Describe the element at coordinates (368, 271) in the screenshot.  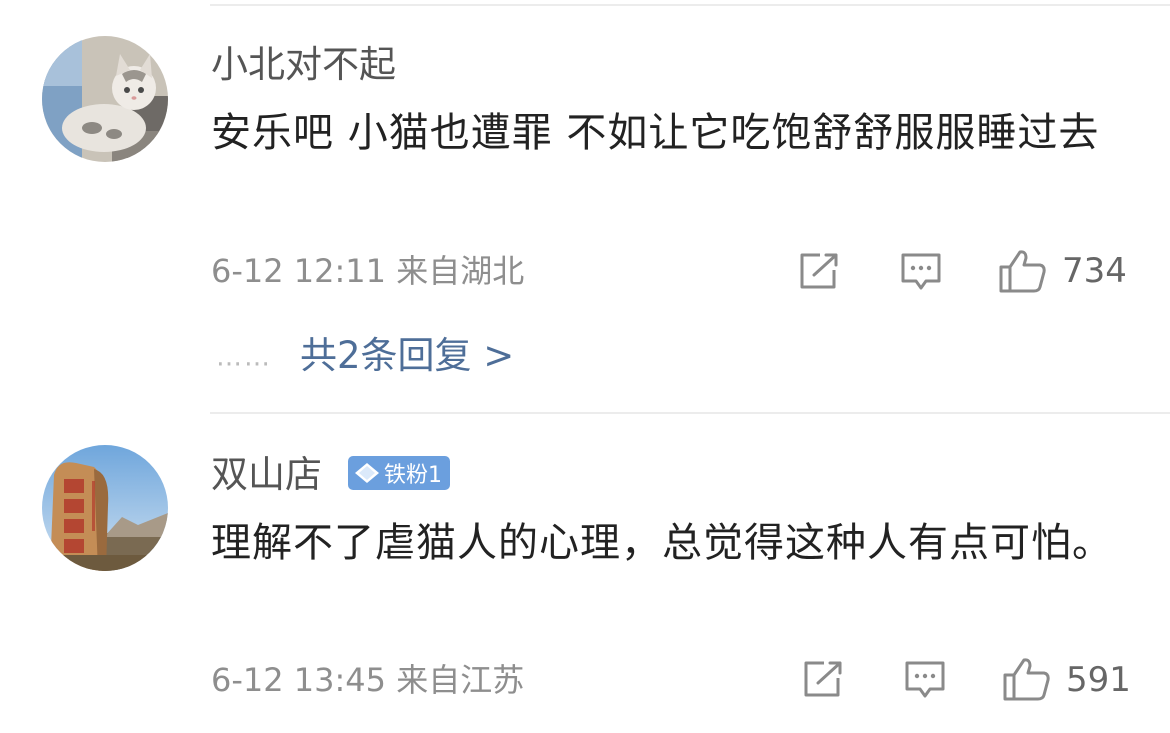
I see `comment-meta: 6-12 12:11 来自湖北` at that location.